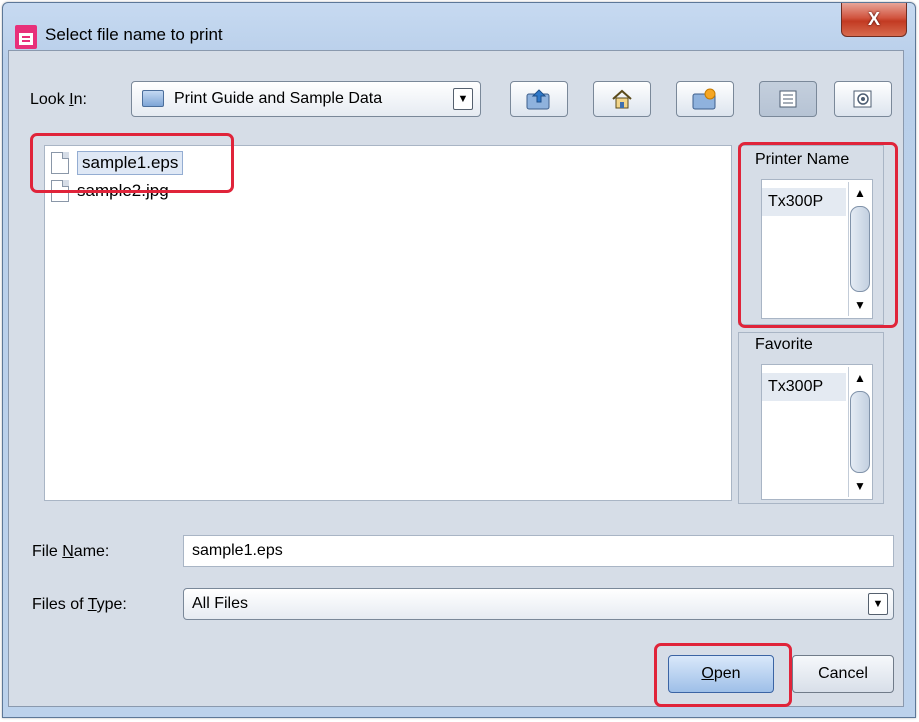 This screenshot has width=919, height=722. What do you see at coordinates (71, 551) in the screenshot?
I see `file-name-label: File Name:` at bounding box center [71, 551].